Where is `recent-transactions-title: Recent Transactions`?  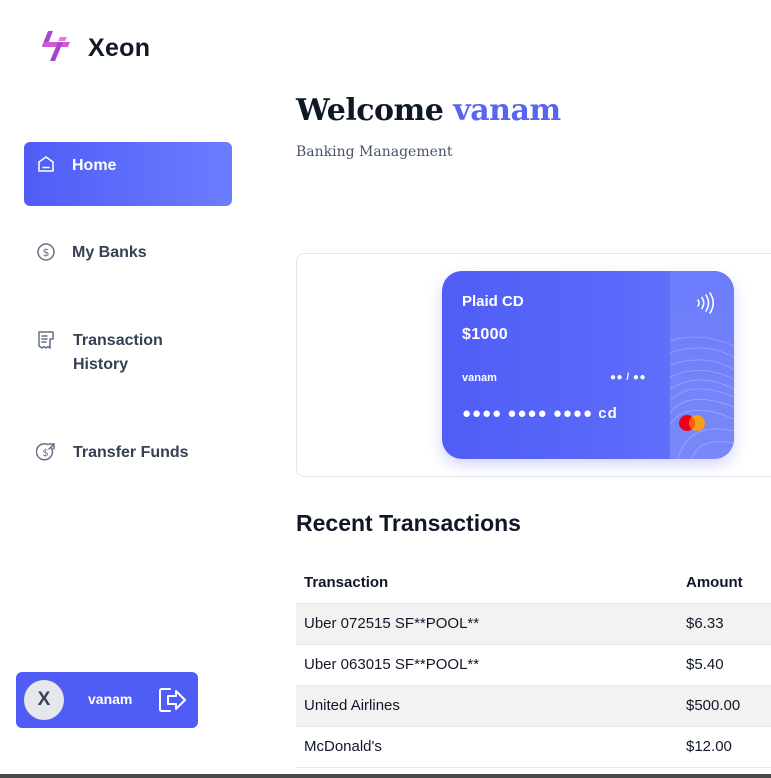 recent-transactions-title: Recent Transactions is located at coordinates (408, 523).